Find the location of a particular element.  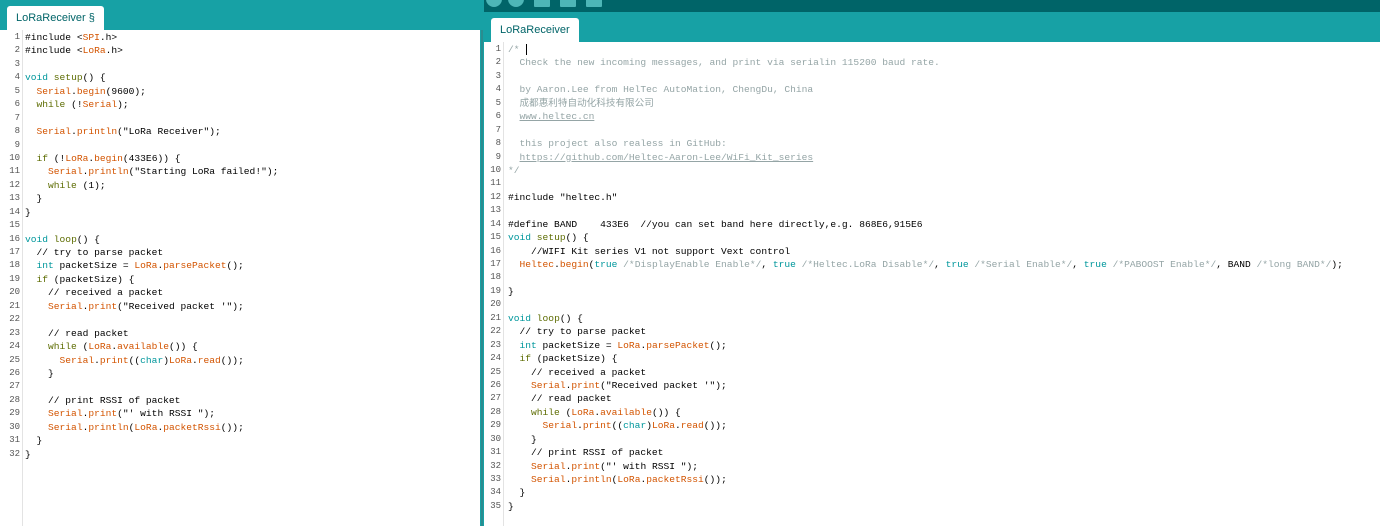

code-line: 18 is located at coordinates (932, 277).